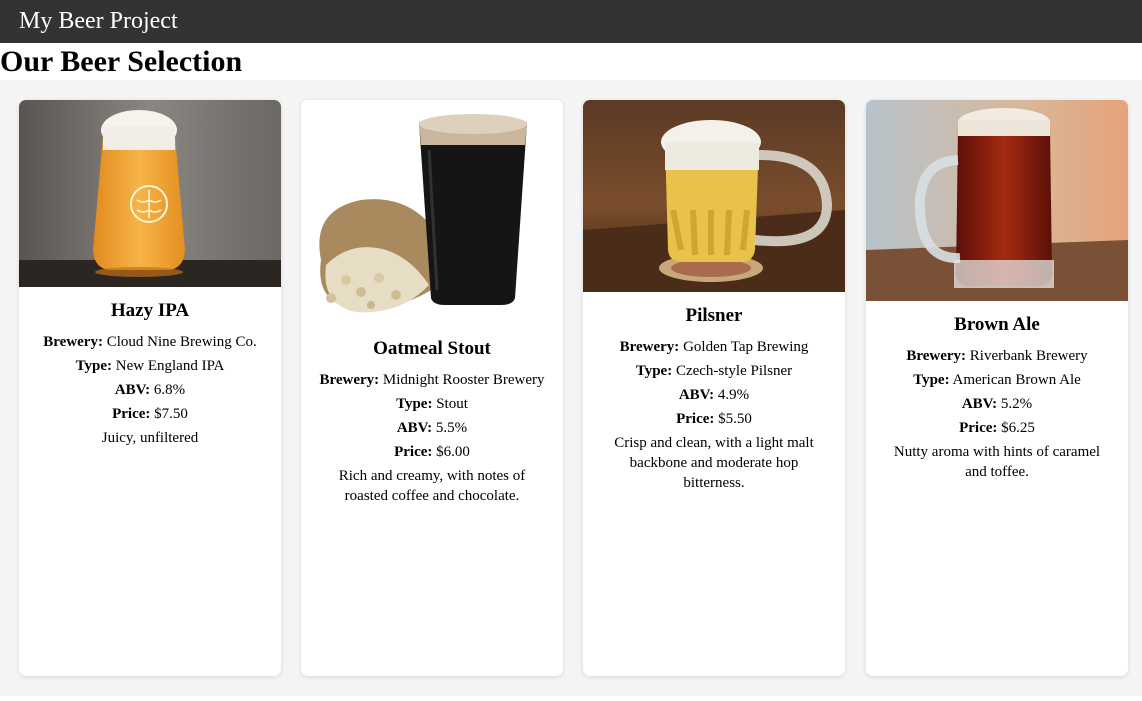 This screenshot has width=1142, height=701. What do you see at coordinates (150, 310) in the screenshot?
I see `beer-name: Hazy IPA` at bounding box center [150, 310].